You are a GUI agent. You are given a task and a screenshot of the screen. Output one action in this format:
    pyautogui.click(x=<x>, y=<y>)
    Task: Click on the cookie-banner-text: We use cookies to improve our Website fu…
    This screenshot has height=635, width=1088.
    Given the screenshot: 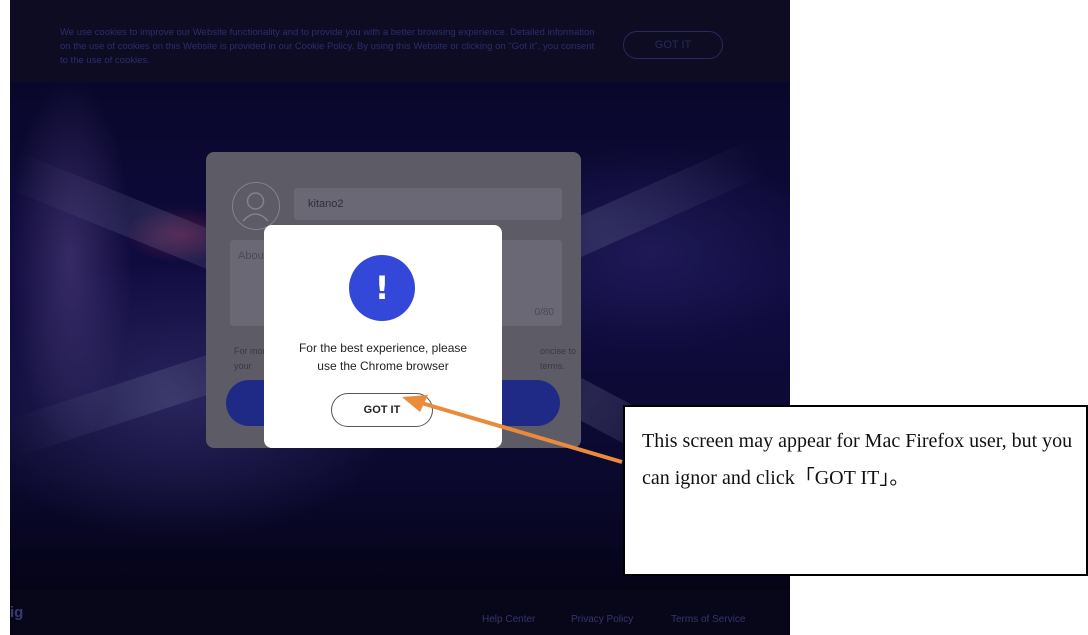 What is the action you would take?
    pyautogui.click(x=327, y=46)
    